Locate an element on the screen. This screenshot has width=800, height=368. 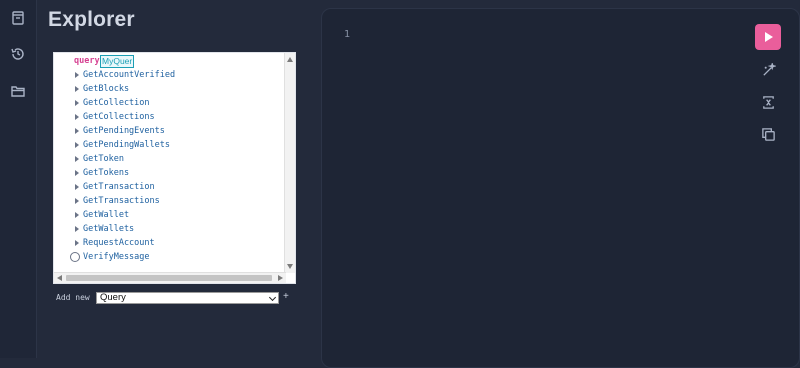
field-label: GetTransactions is located at coordinates (121, 201).